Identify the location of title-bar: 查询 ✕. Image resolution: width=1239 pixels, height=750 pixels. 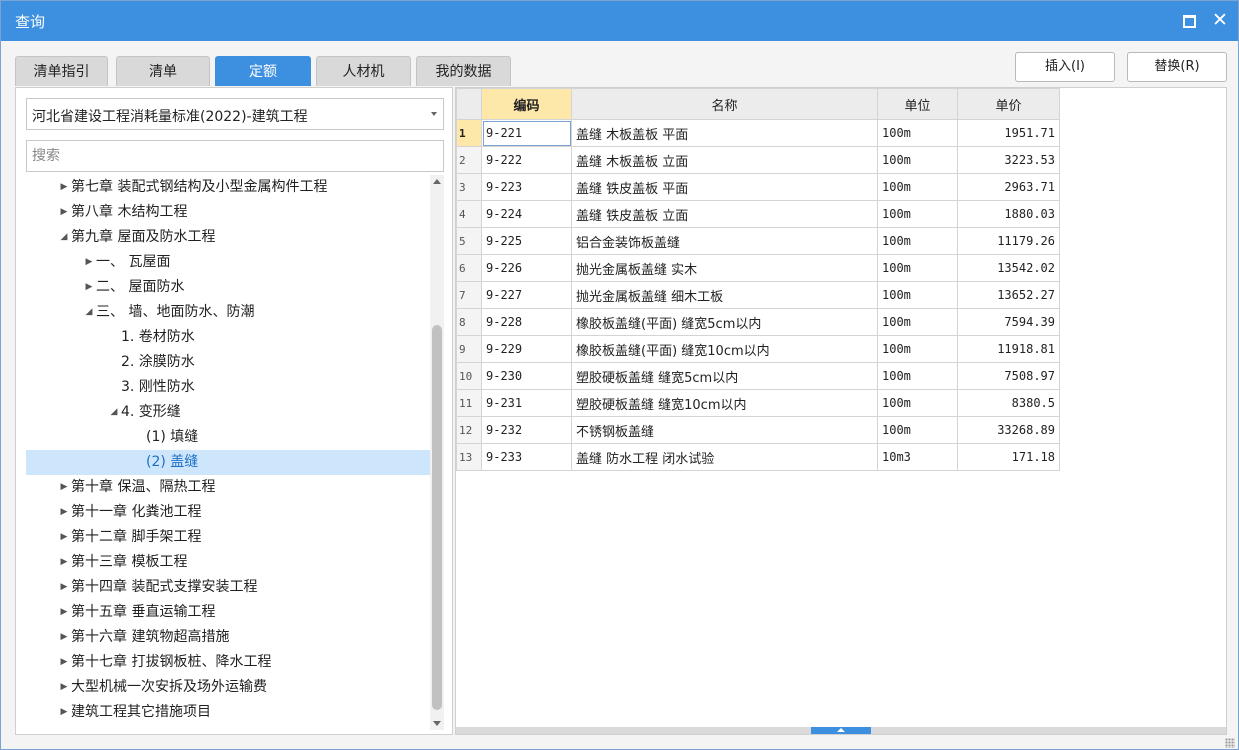
(619, 21).